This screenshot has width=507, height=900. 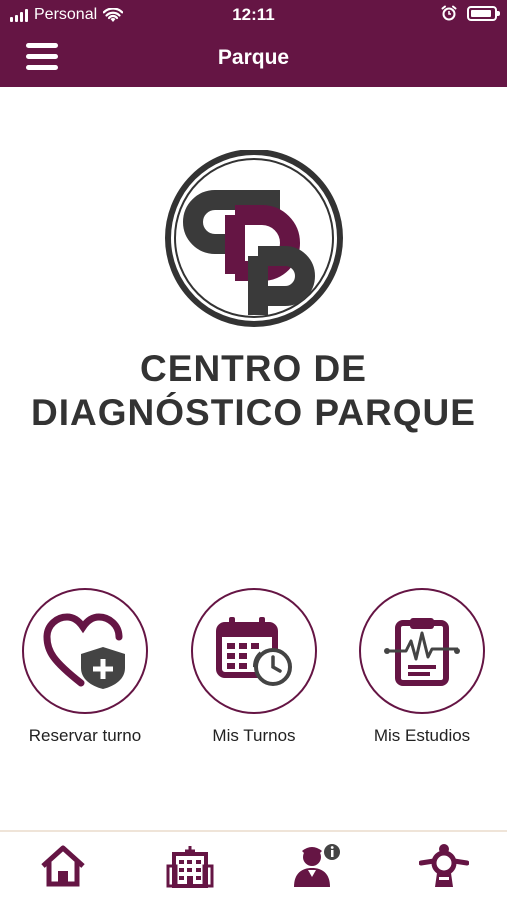 What do you see at coordinates (254, 735) in the screenshot?
I see `mis-turnos-label: Mis Turnos` at bounding box center [254, 735].